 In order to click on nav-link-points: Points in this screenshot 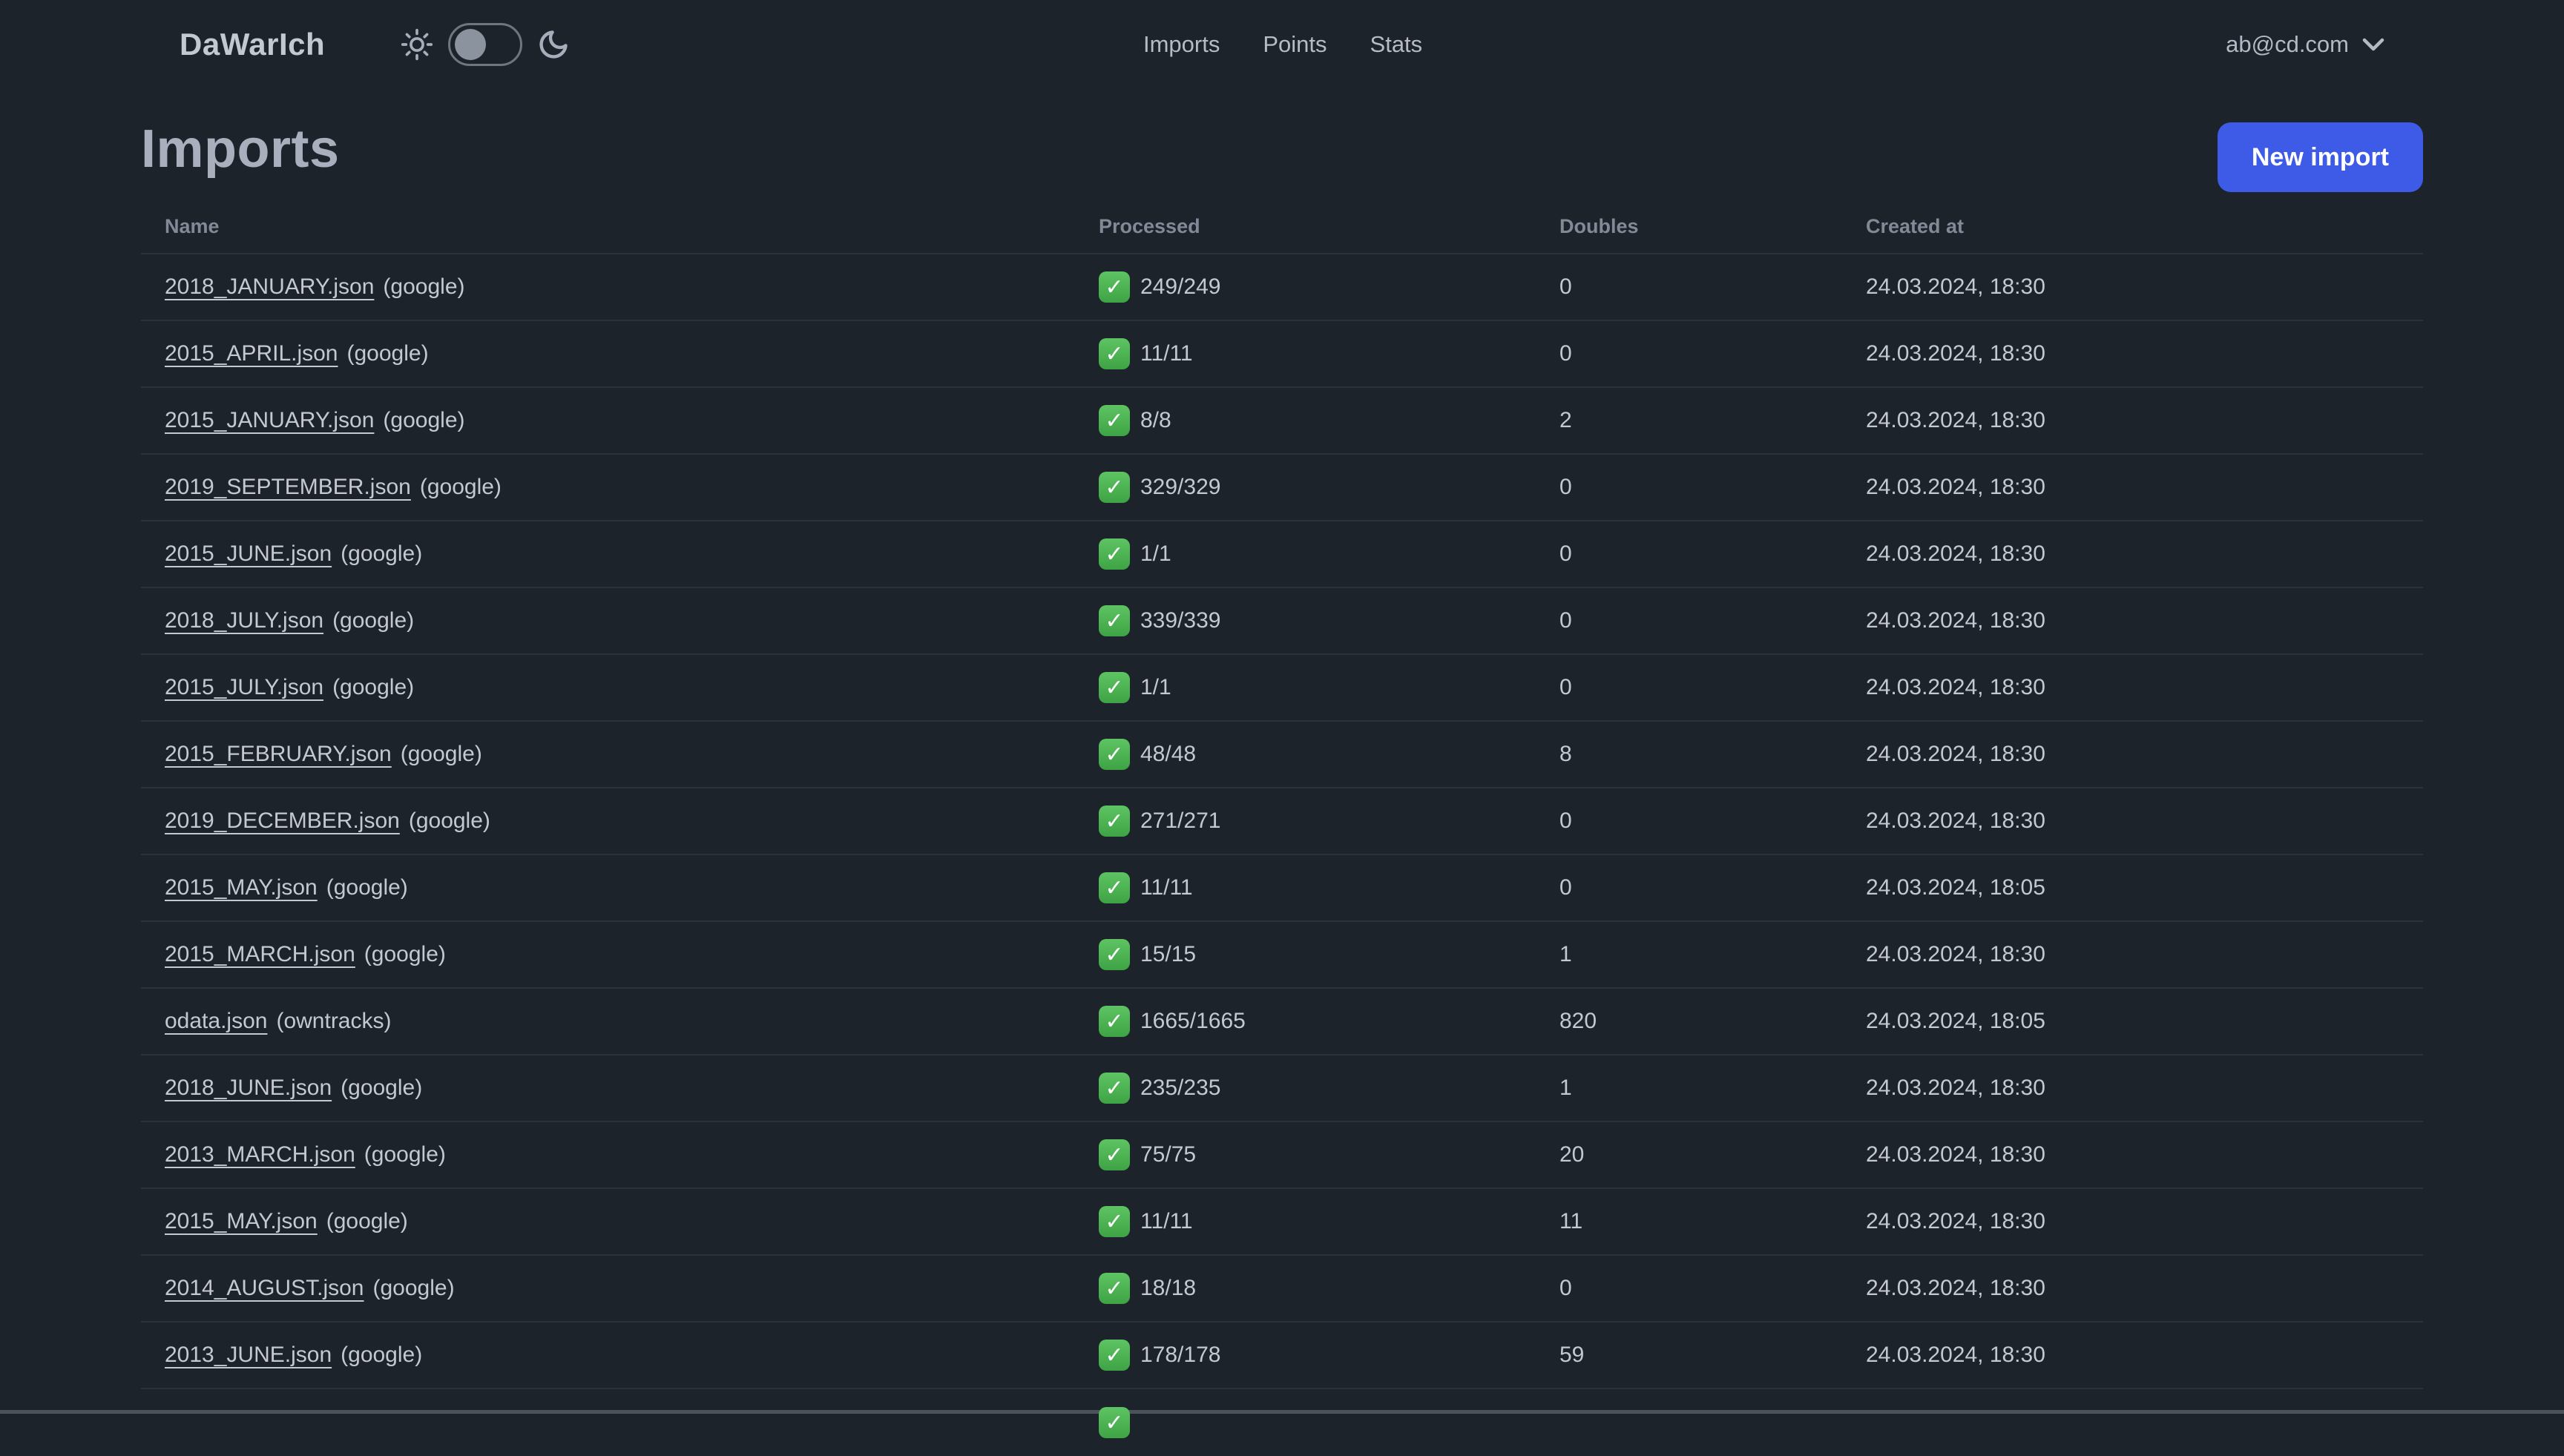, I will do `click(1295, 44)`.